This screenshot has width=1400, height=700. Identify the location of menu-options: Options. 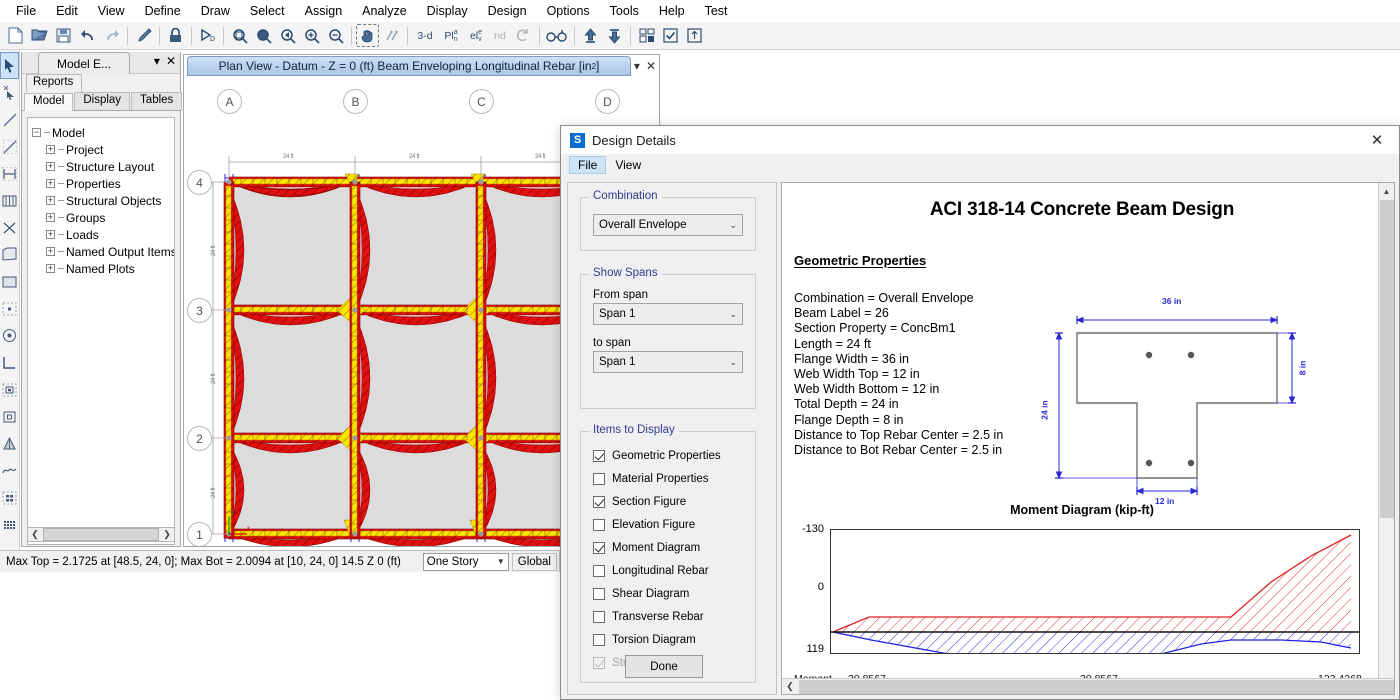
(568, 11).